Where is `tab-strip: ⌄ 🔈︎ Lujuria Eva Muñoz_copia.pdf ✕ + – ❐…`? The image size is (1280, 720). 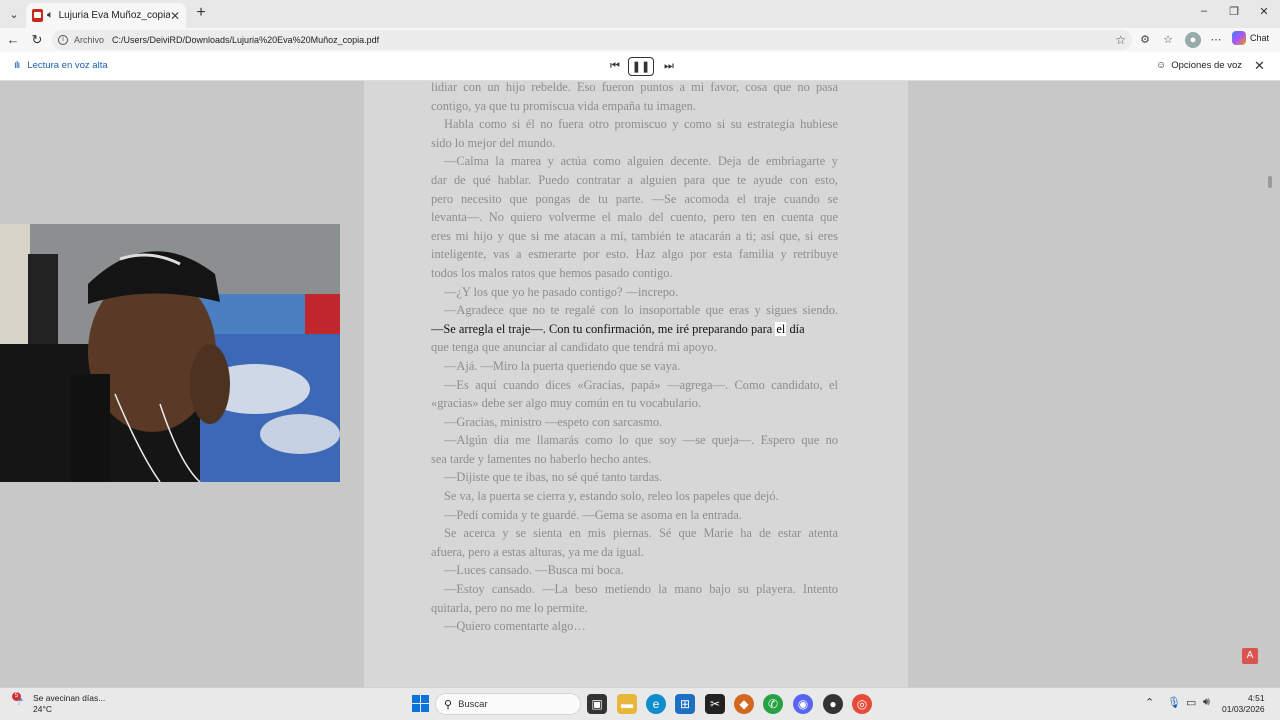 tab-strip: ⌄ 🔈︎ Lujuria Eva Muñoz_copia.pdf ✕ + – ❐… is located at coordinates (640, 14).